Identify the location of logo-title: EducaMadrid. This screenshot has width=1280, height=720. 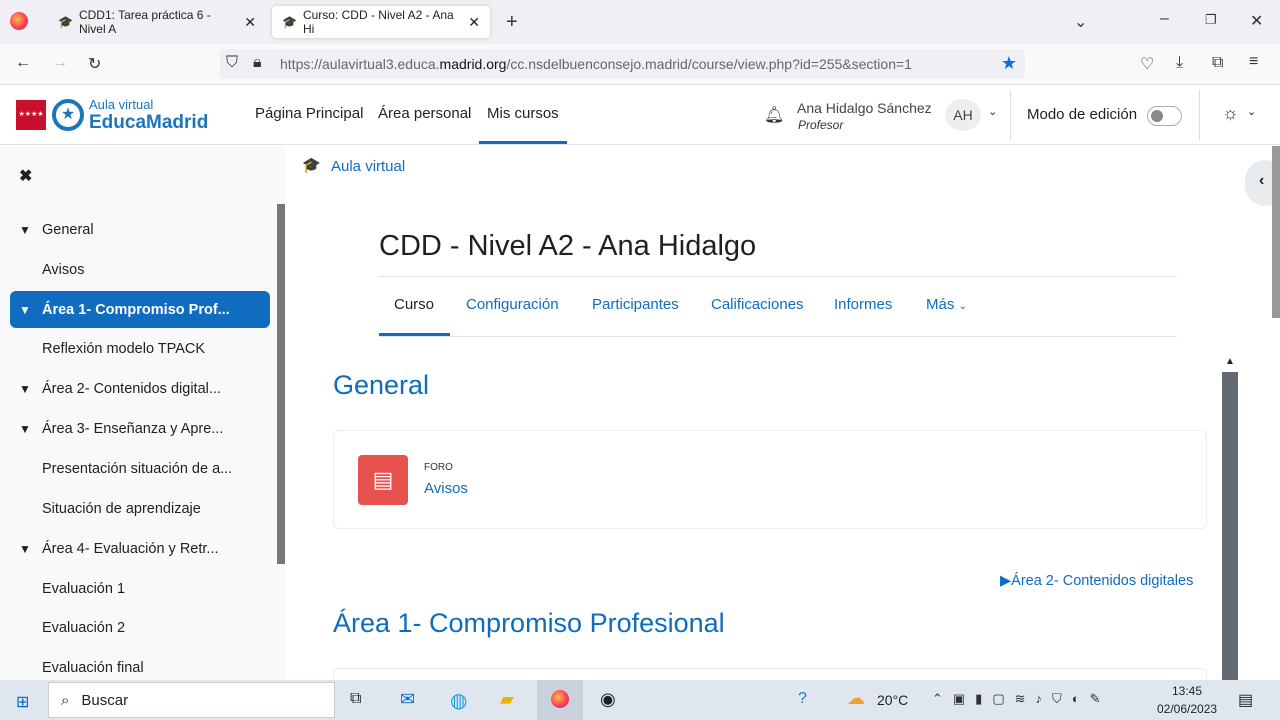
(148, 123).